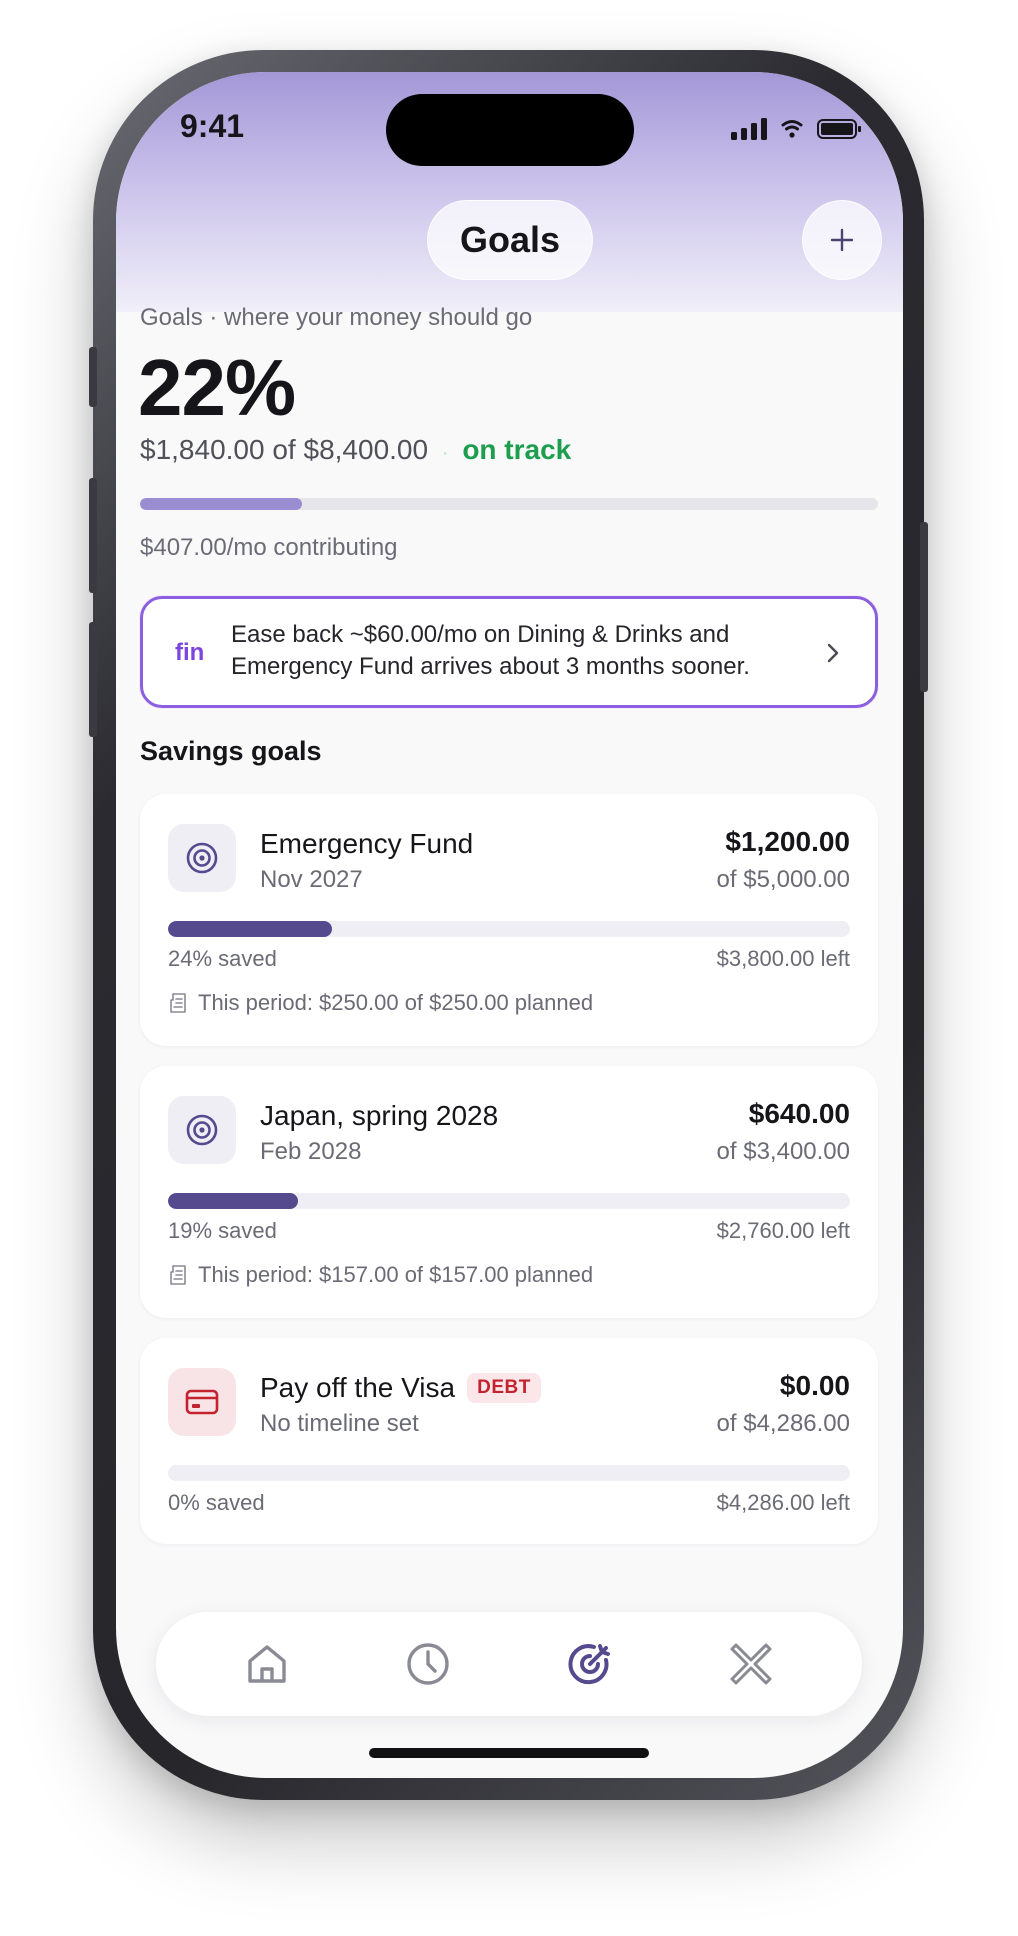 The height and width of the screenshot is (1936, 1018). What do you see at coordinates (339, 1423) in the screenshot?
I see `goal-date: No timeline set` at bounding box center [339, 1423].